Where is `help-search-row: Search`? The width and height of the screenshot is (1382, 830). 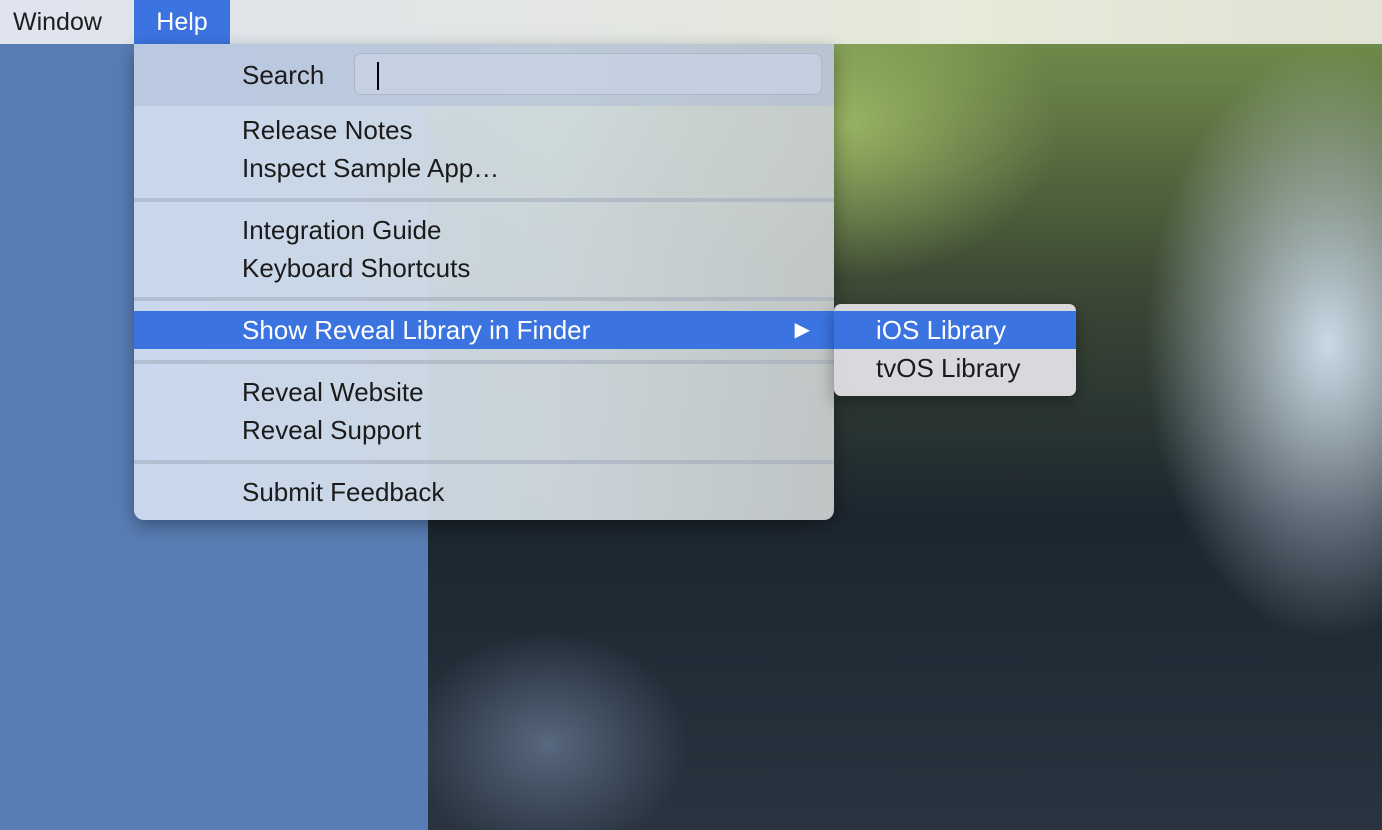
help-search-row: Search is located at coordinates (484, 75).